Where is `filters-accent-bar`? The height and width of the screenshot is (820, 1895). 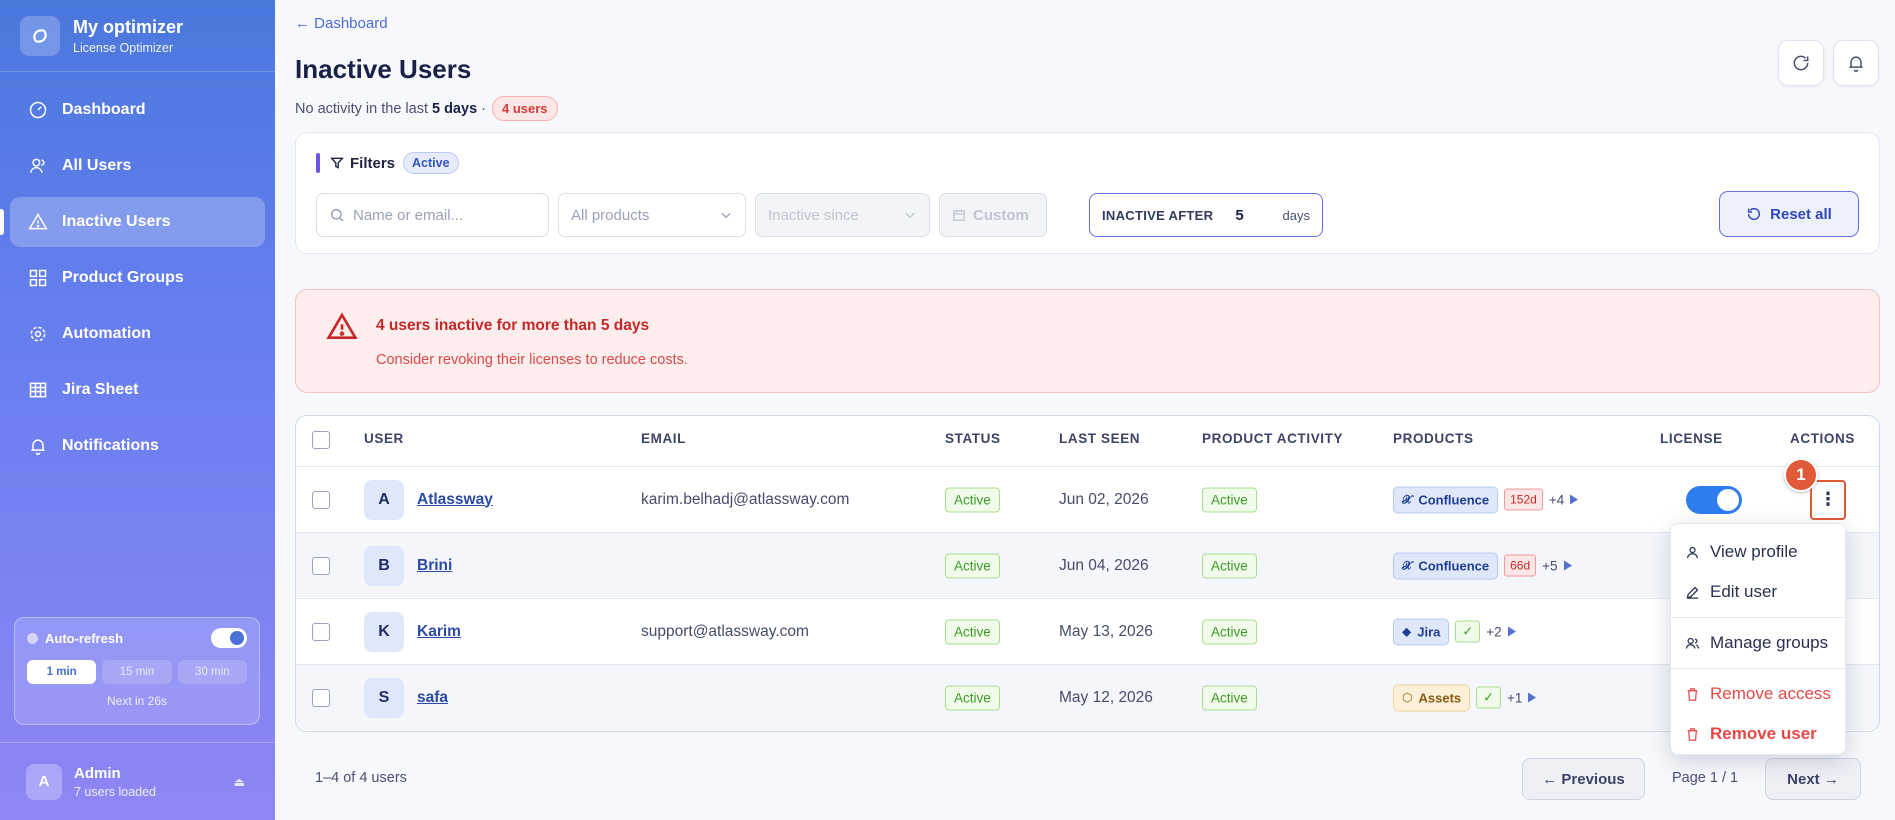 filters-accent-bar is located at coordinates (318, 163).